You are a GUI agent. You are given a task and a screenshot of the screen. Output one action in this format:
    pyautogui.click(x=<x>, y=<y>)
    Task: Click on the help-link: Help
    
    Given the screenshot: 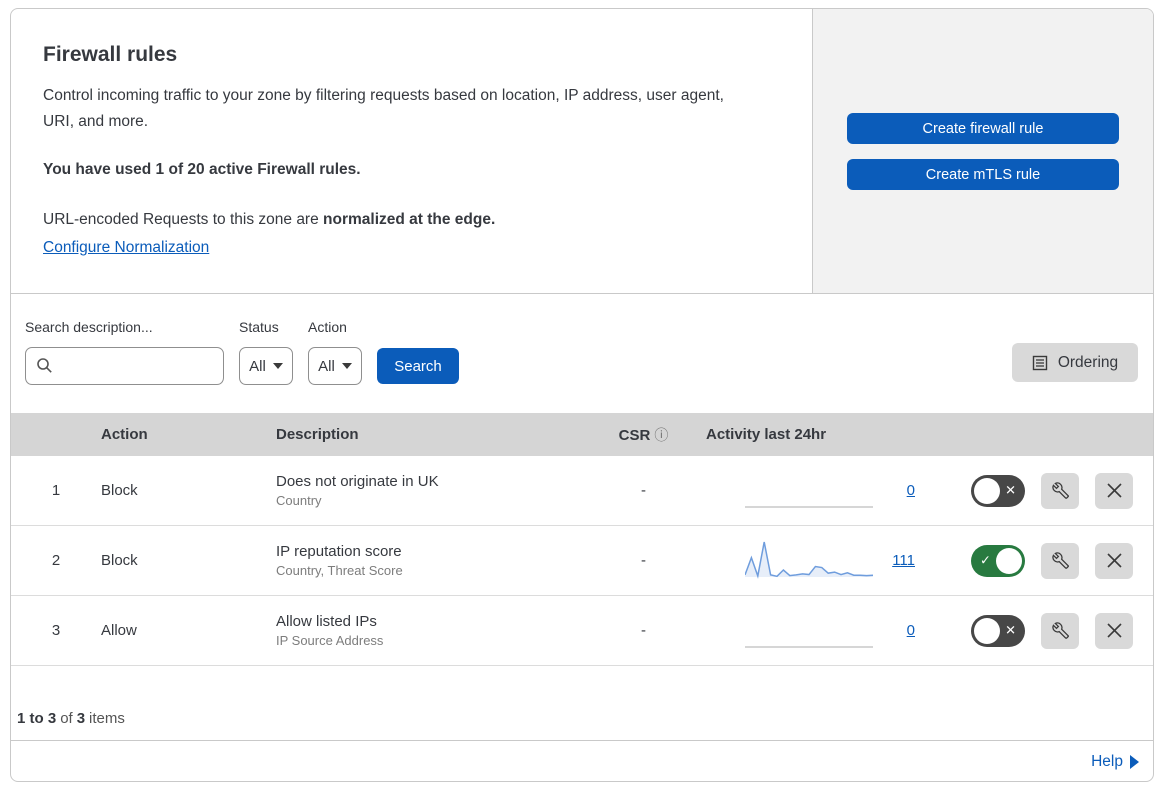 What is the action you would take?
    pyautogui.click(x=1115, y=762)
    